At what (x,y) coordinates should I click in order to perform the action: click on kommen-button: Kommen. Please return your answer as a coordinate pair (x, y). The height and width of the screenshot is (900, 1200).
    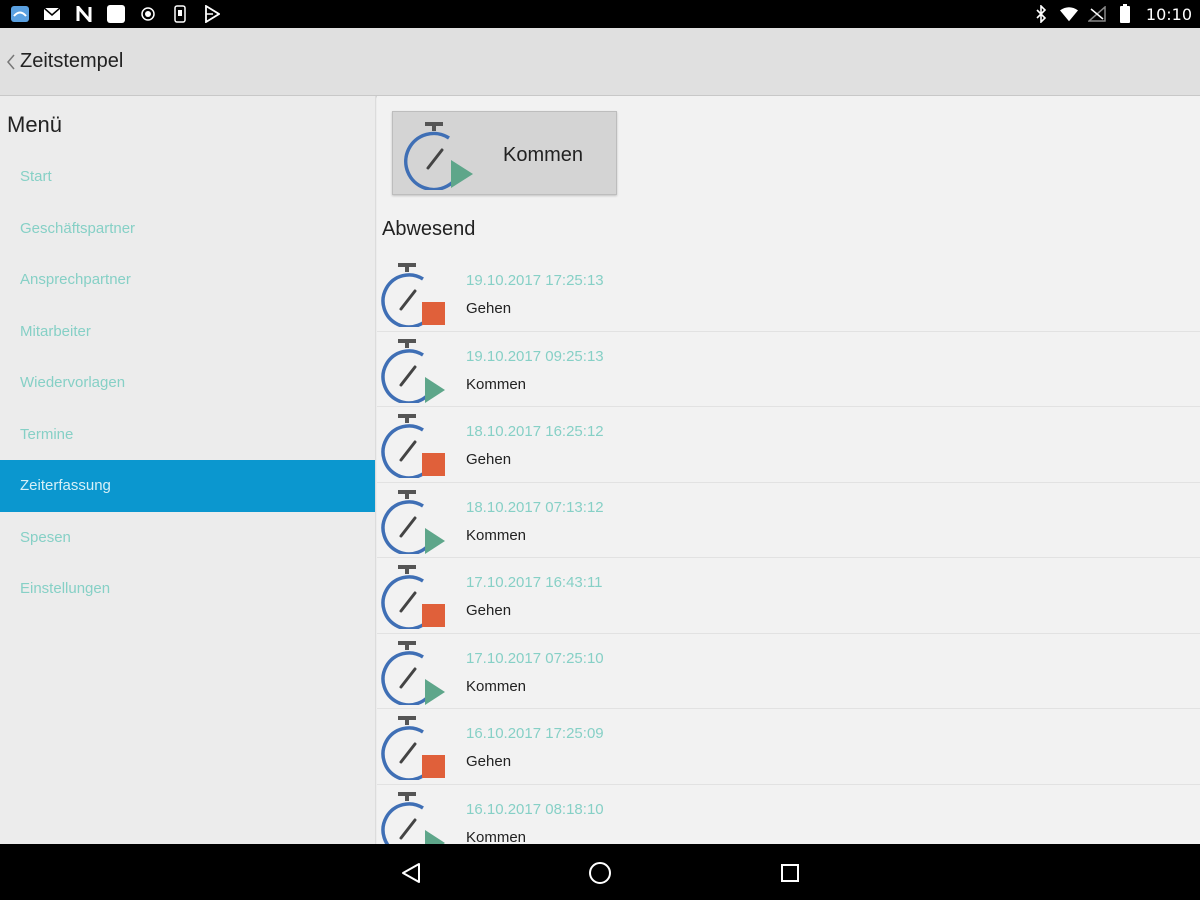
    Looking at the image, I should click on (504, 153).